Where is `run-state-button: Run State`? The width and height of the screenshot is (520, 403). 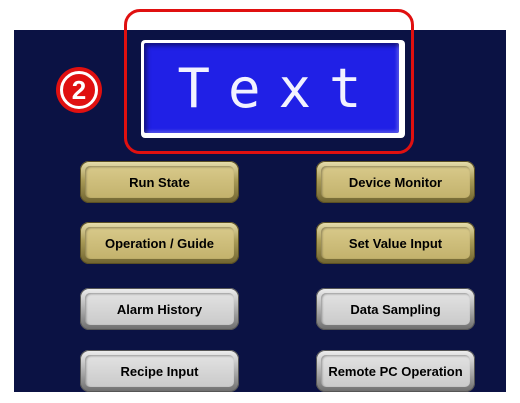 run-state-button: Run State is located at coordinates (159, 182).